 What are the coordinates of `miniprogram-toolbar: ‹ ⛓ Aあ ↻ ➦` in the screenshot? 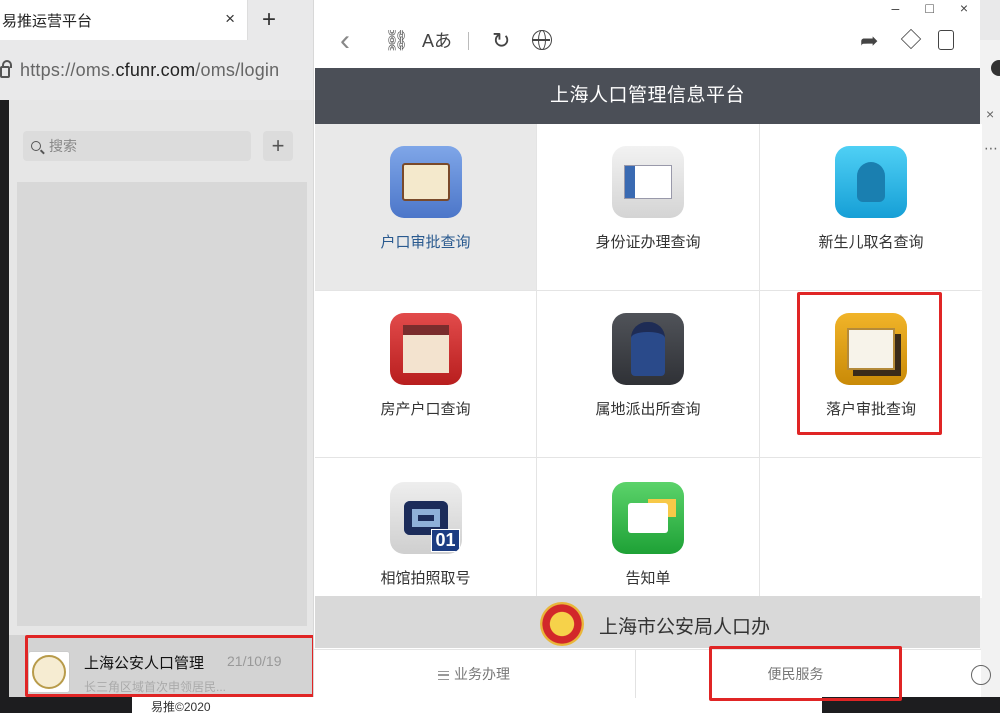 It's located at (647, 41).